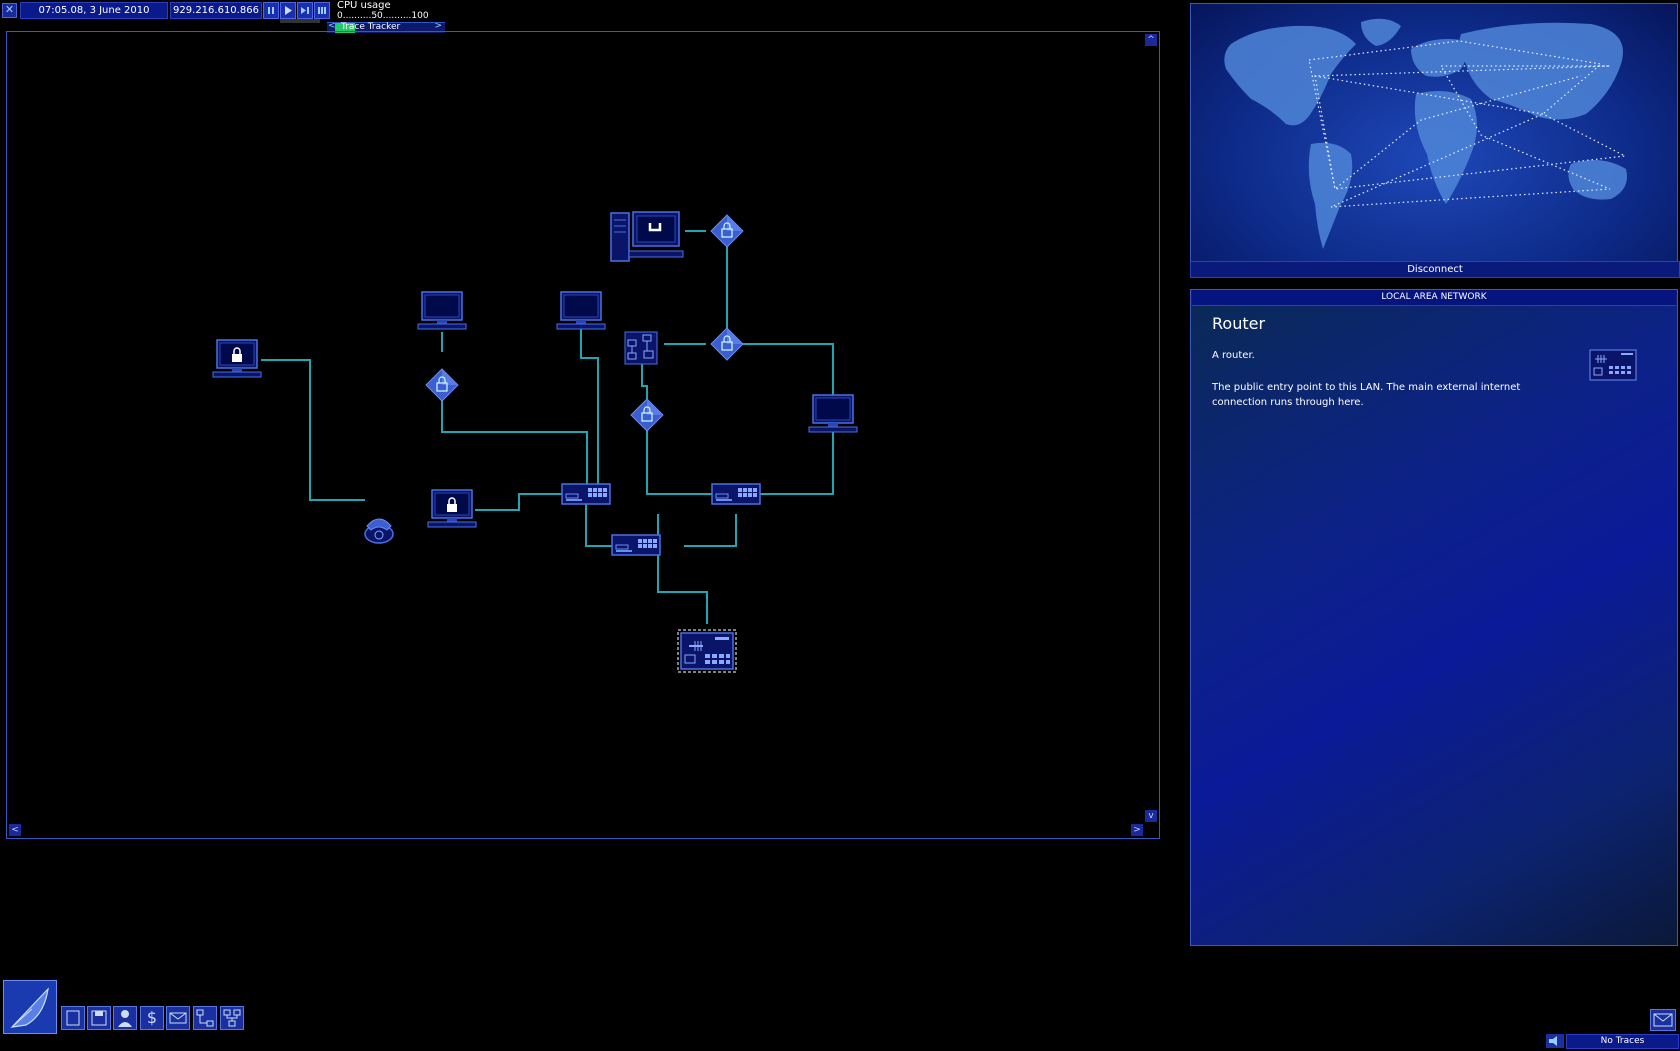 Image resolution: width=1680 pixels, height=1051 pixels. What do you see at coordinates (707, 651) in the screenshot?
I see `selected-gateway-router-node` at bounding box center [707, 651].